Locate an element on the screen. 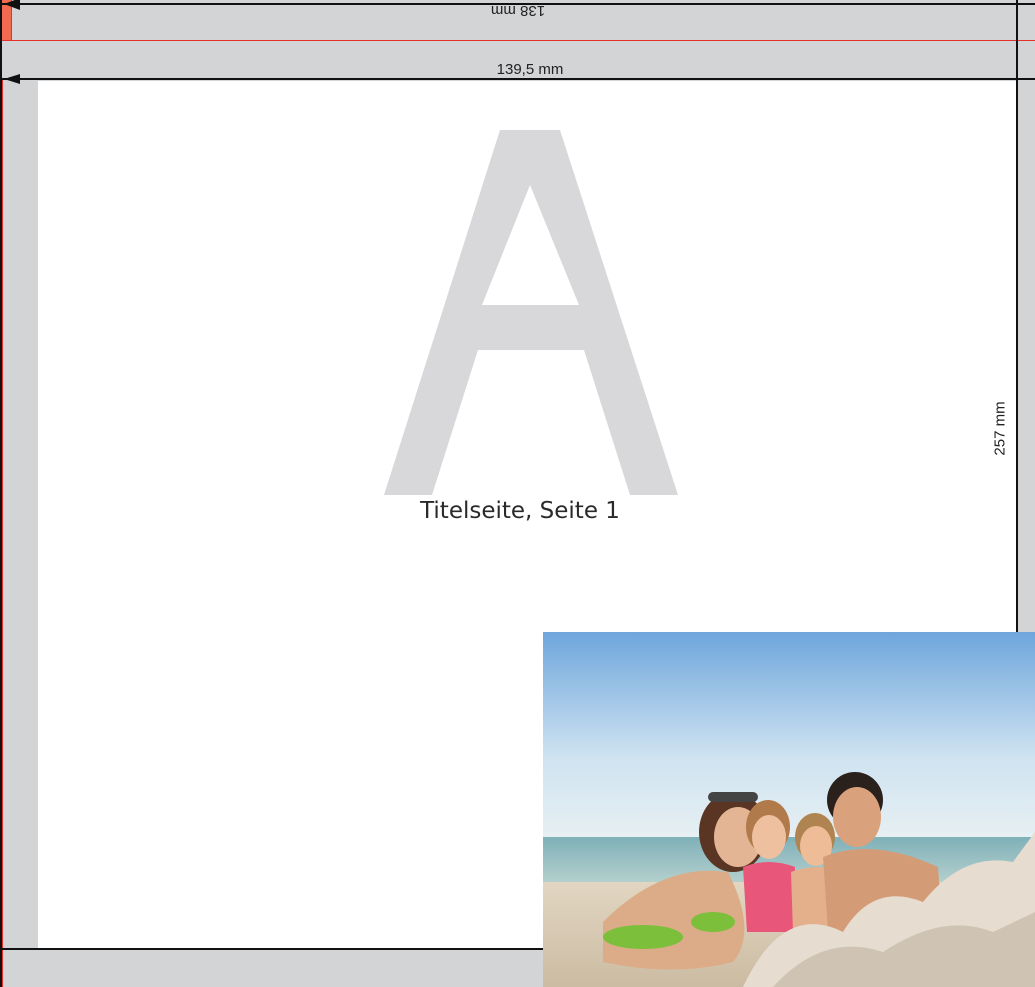 This screenshot has width=1035, height=987. watermark-letter is located at coordinates (531, 312).